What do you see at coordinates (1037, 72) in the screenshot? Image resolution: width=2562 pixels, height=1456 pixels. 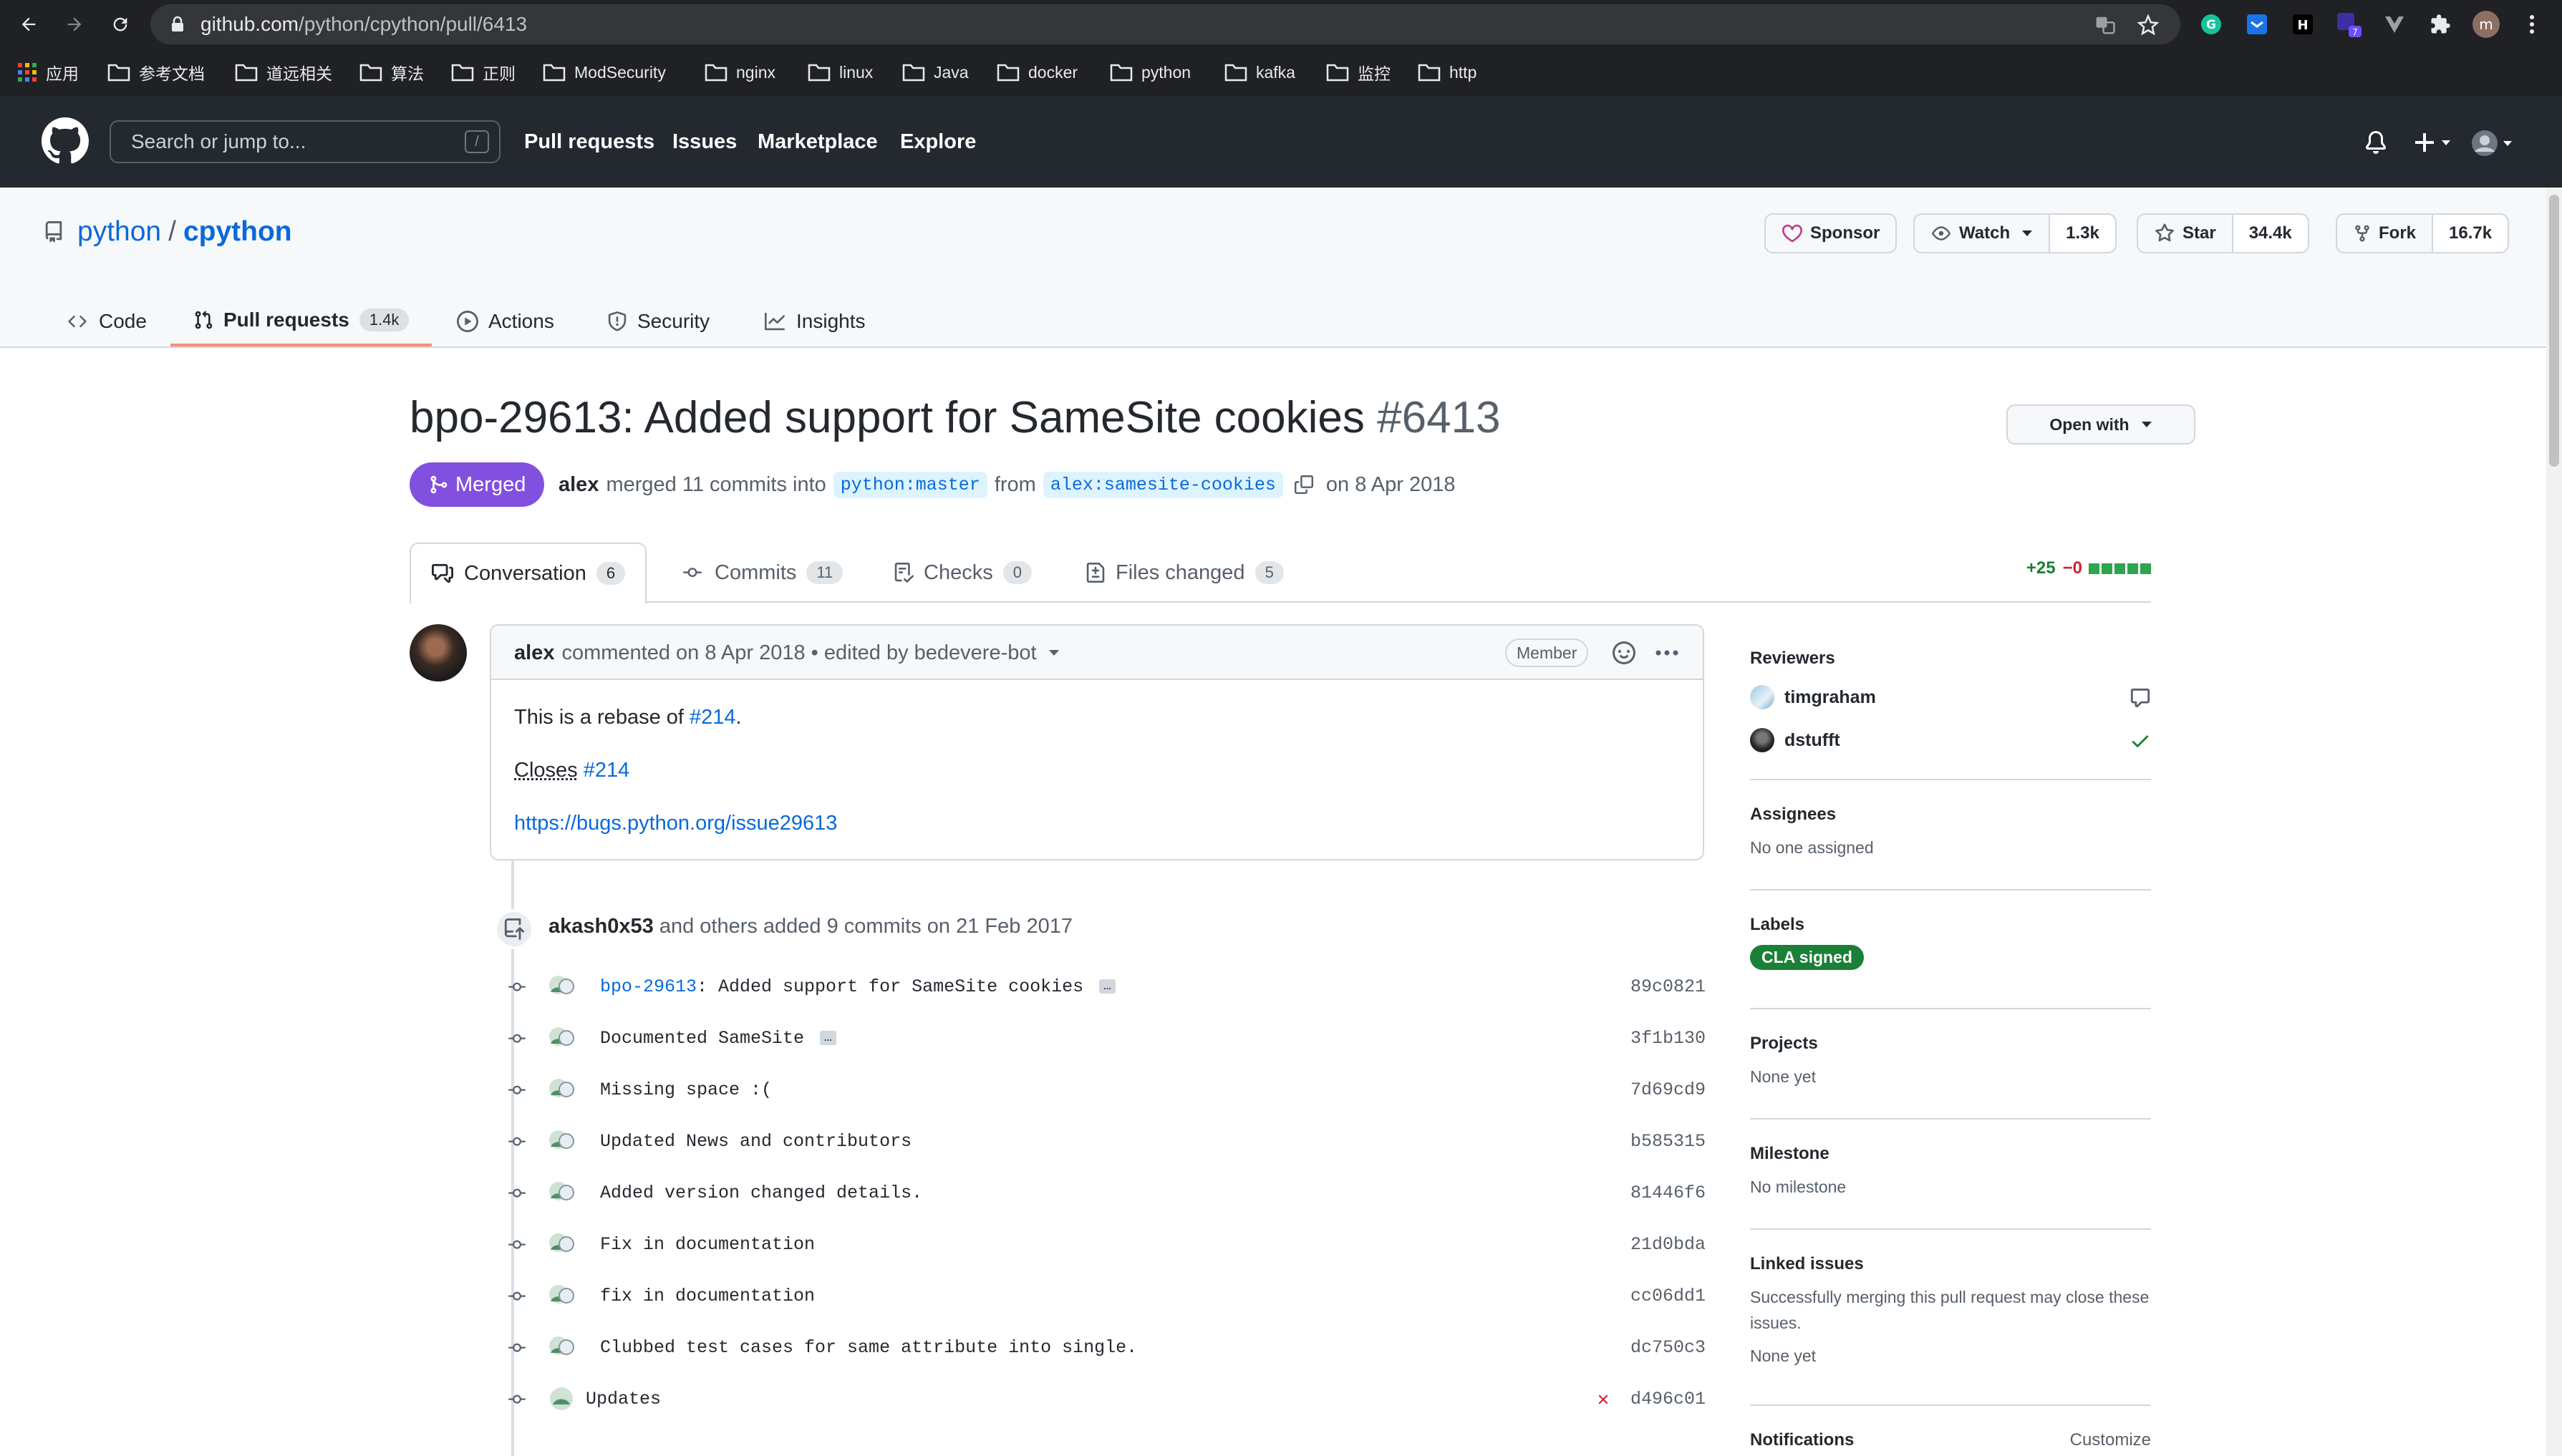 I see `bookmark-folder: docker` at bounding box center [1037, 72].